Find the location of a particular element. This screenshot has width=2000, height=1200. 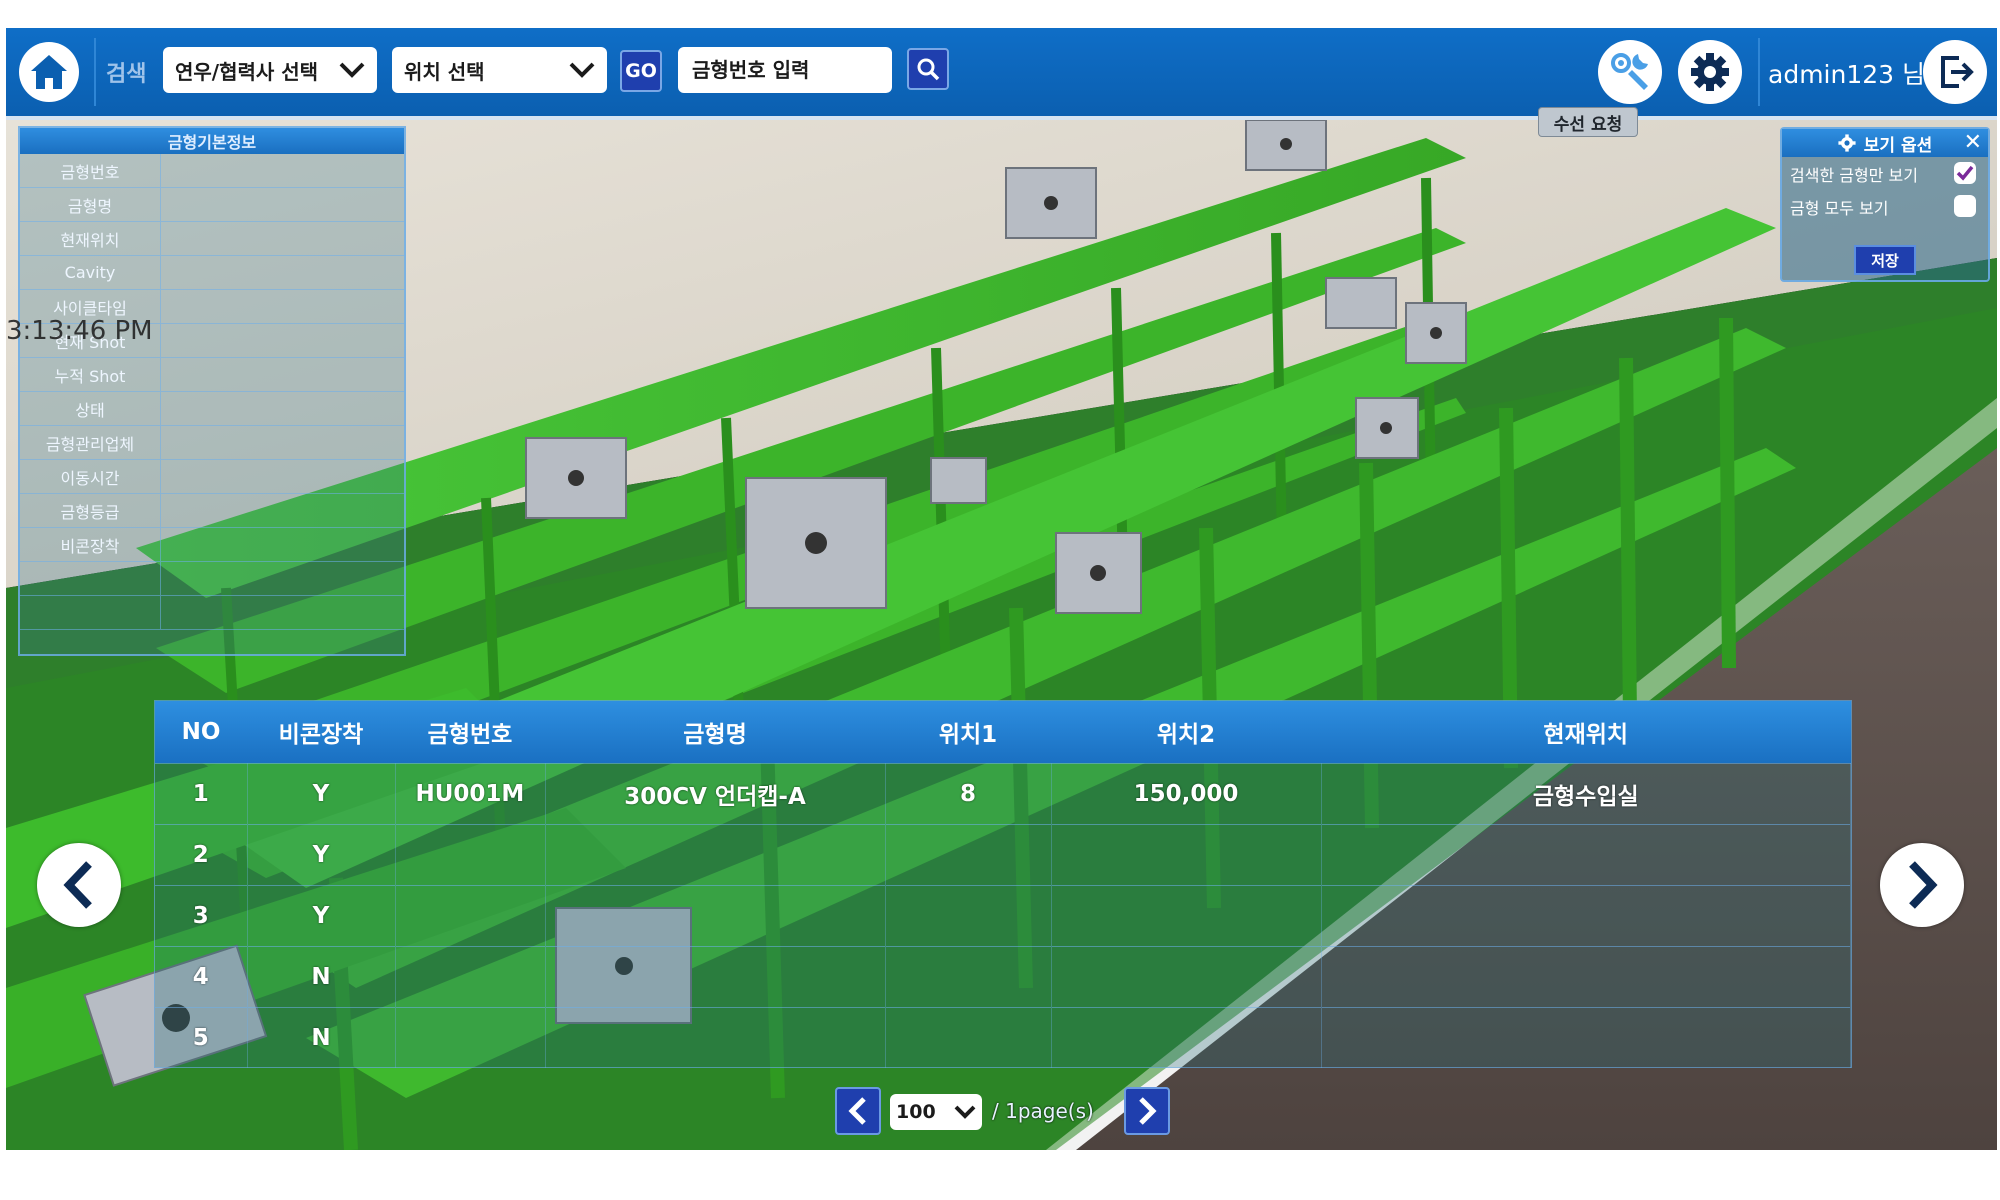

go-button: GO is located at coordinates (641, 71).